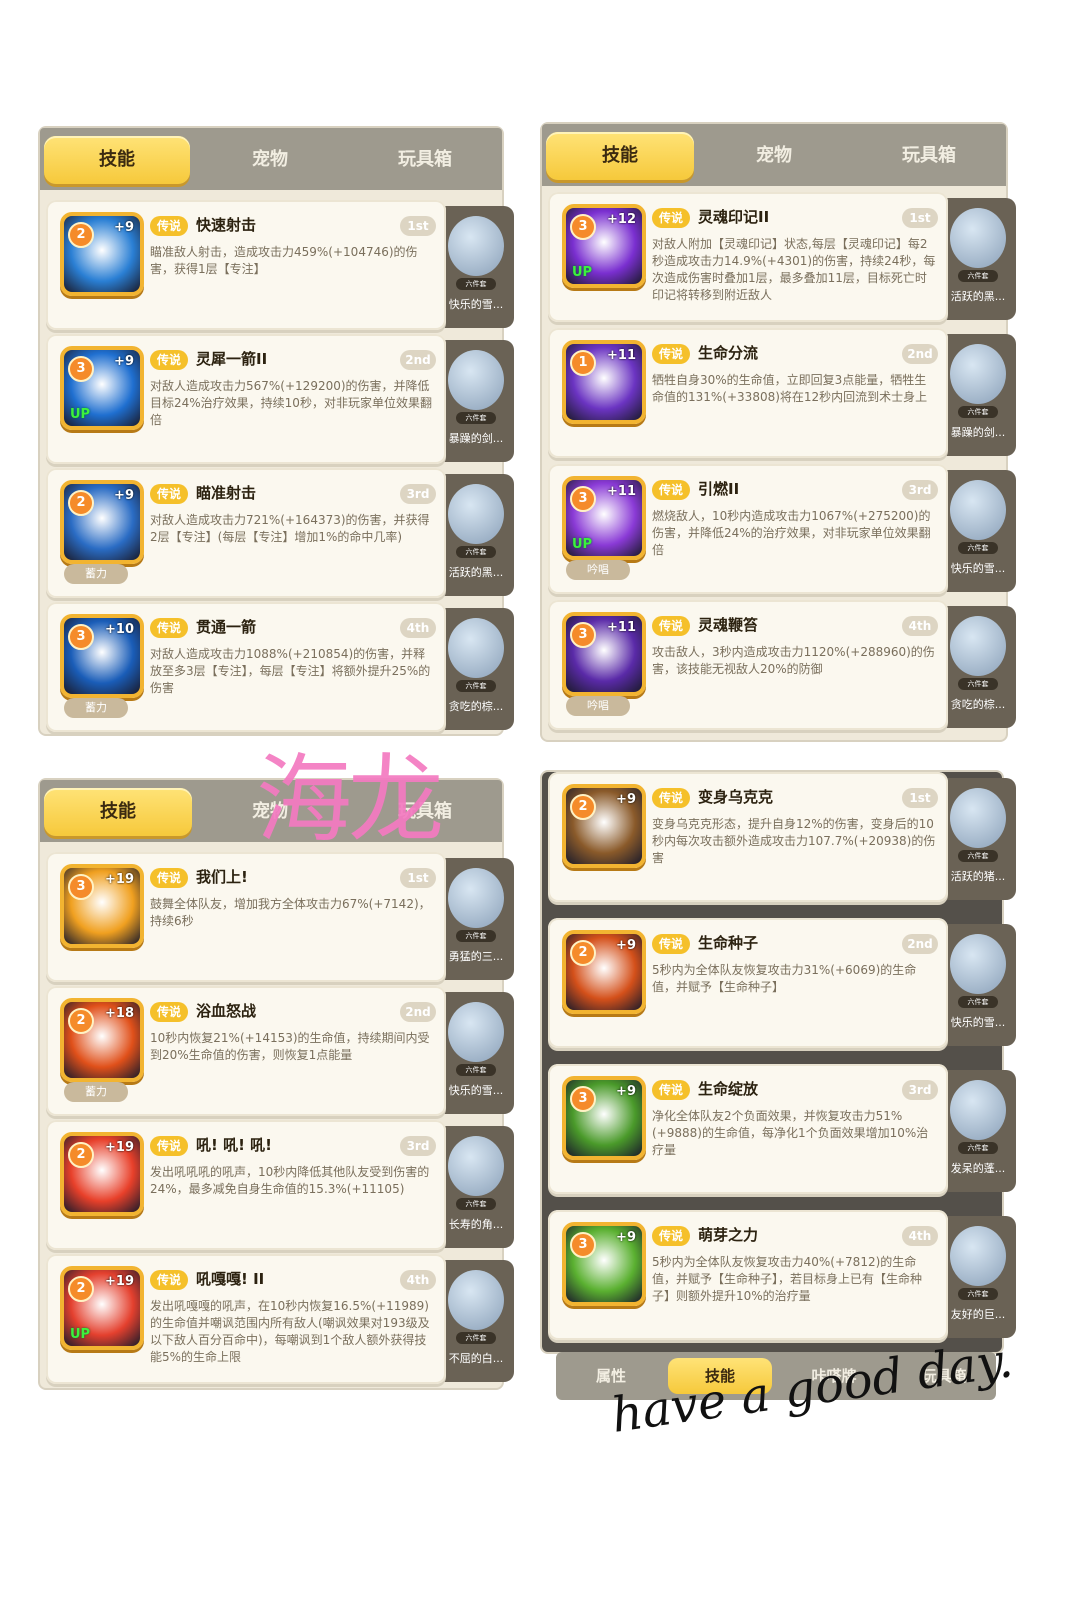 Image resolution: width=1080 pixels, height=1622 pixels. What do you see at coordinates (604, 246) in the screenshot?
I see `skill-icon: 3 +12 UP` at bounding box center [604, 246].